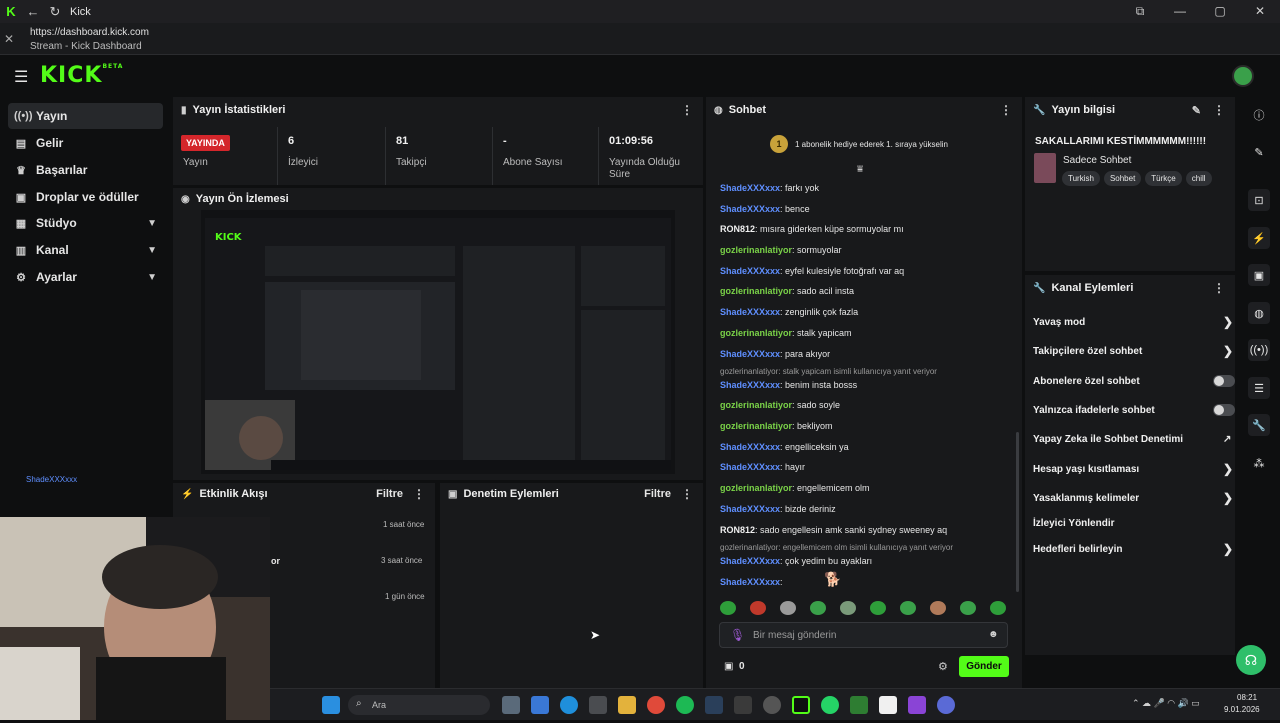  What do you see at coordinates (780, 405) in the screenshot?
I see `chat-message: gozlerinanlatiyor: sado soyle` at bounding box center [780, 405].